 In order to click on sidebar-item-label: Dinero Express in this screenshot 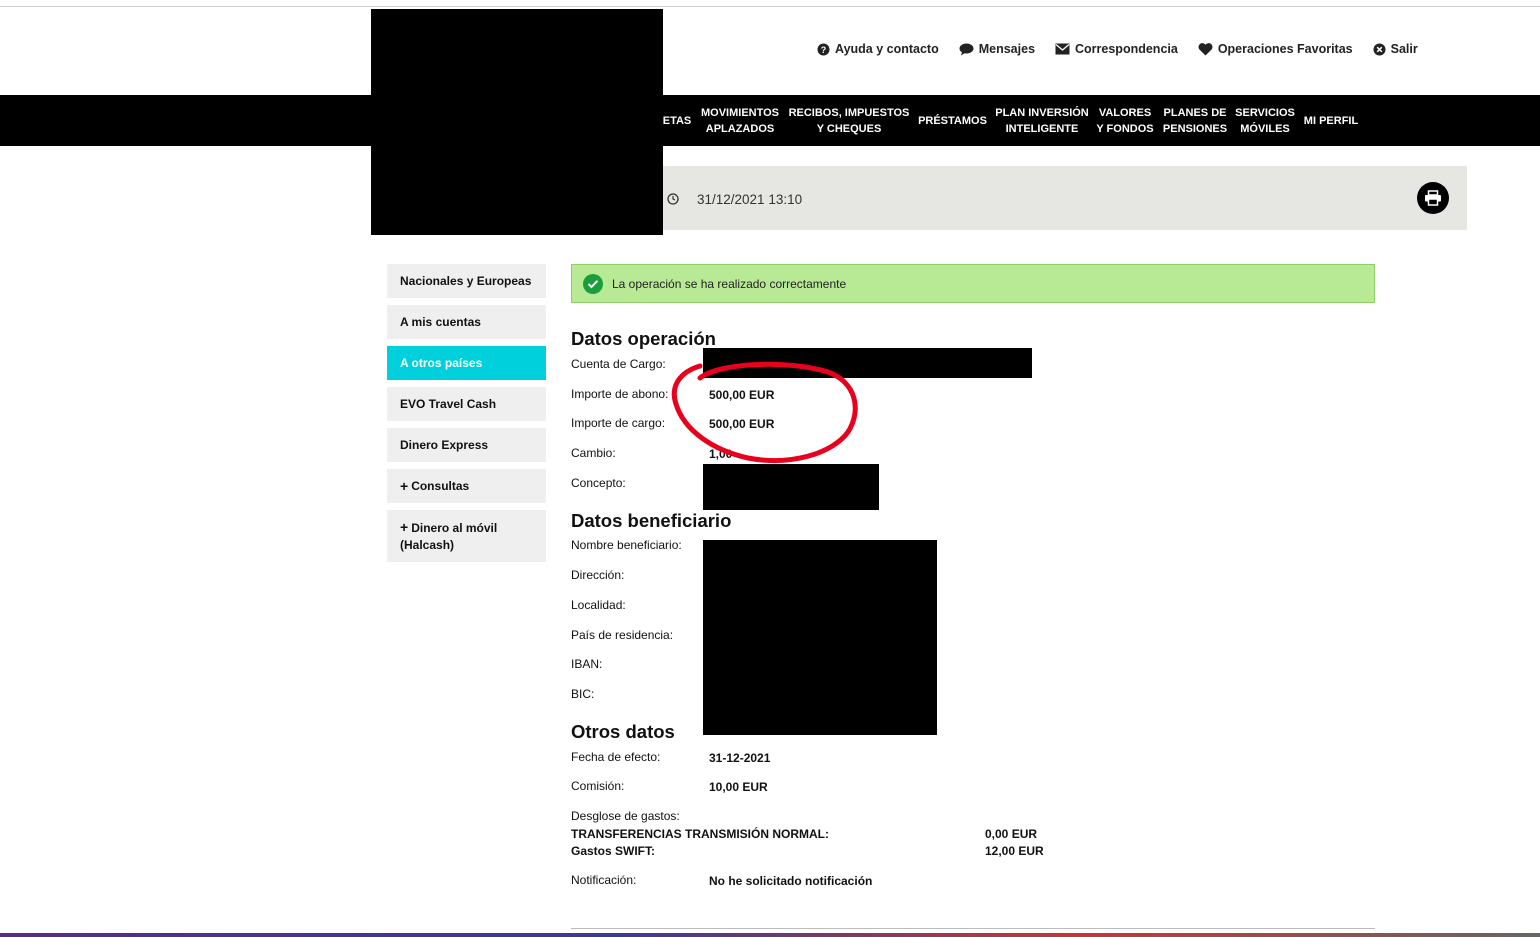, I will do `click(444, 444)`.